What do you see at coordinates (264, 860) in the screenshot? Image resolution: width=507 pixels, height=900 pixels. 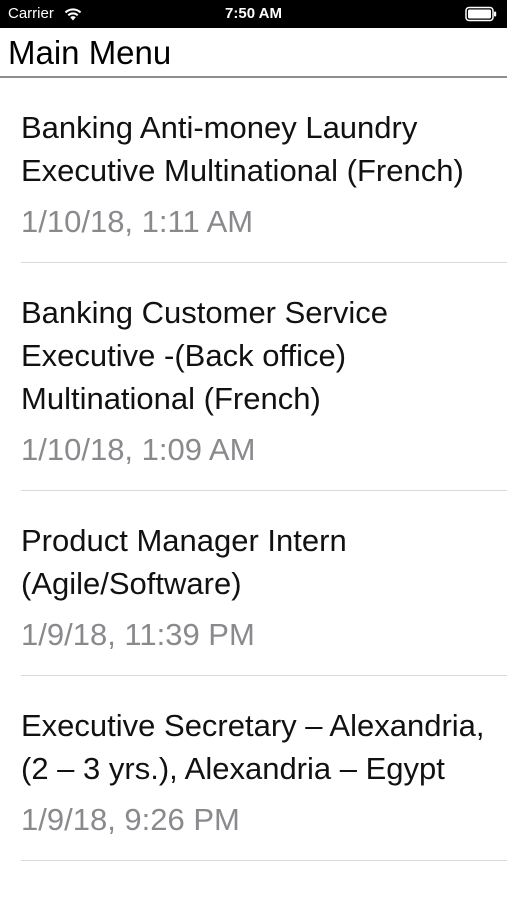 I see `row-divider` at bounding box center [264, 860].